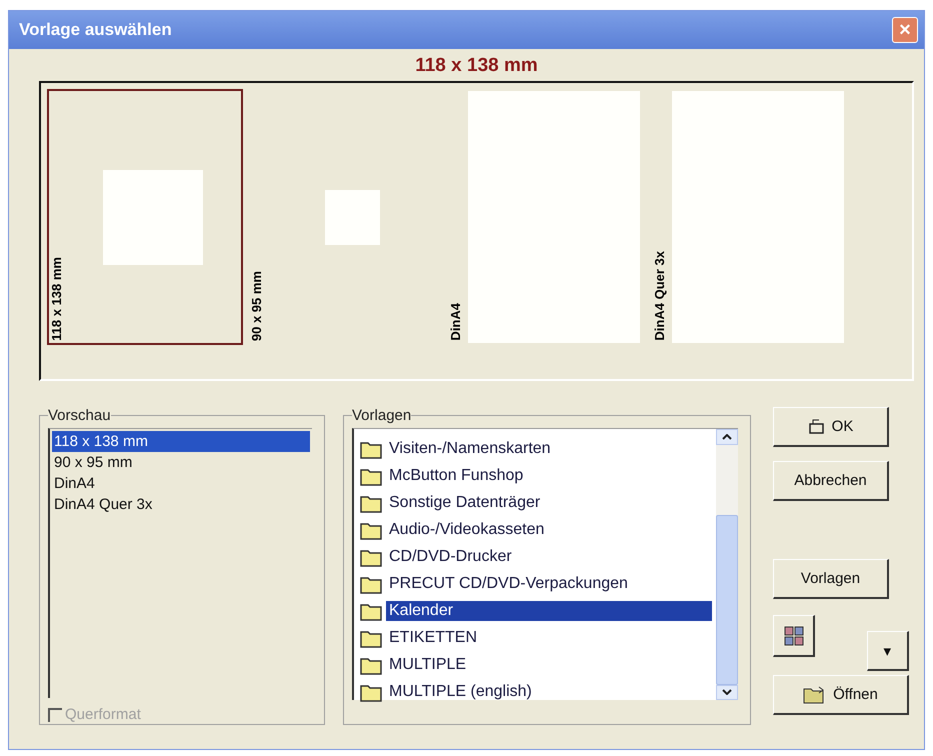 This screenshot has height=756, width=933. Describe the element at coordinates (727, 599) in the screenshot. I see `scroll-thumb` at that location.